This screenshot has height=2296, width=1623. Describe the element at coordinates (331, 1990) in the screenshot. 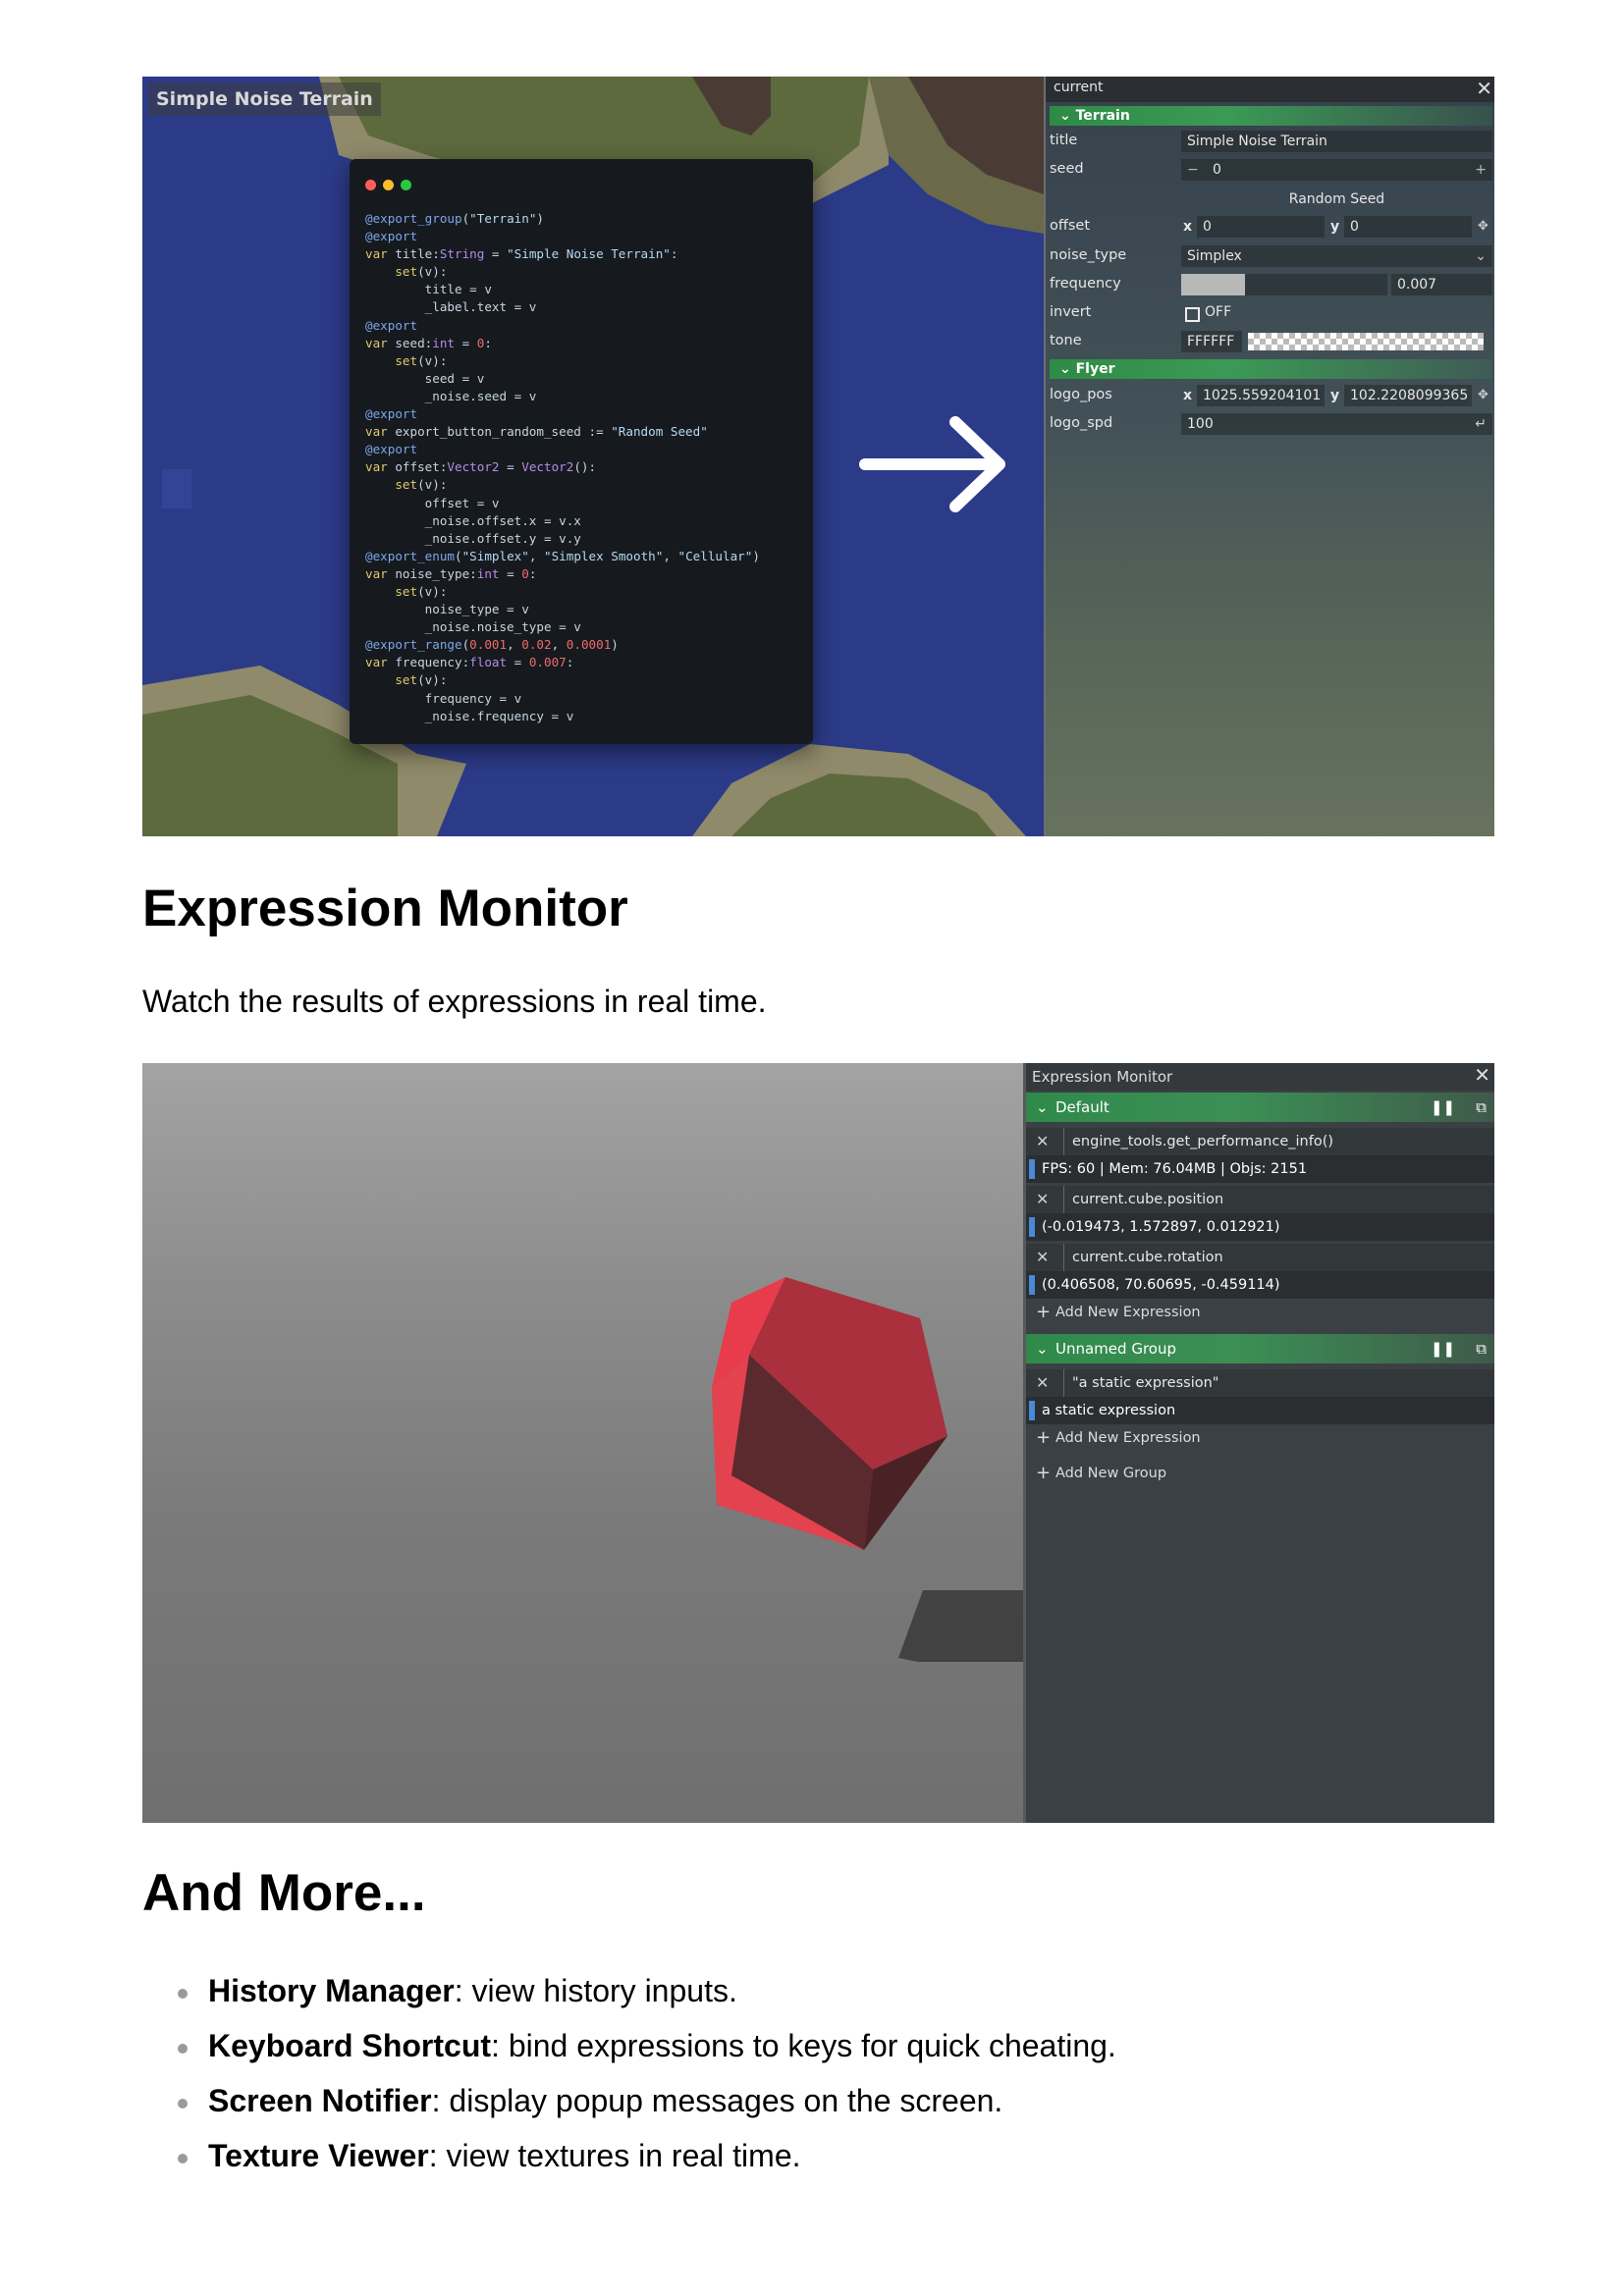

I see `feature-title: History Manager` at that location.